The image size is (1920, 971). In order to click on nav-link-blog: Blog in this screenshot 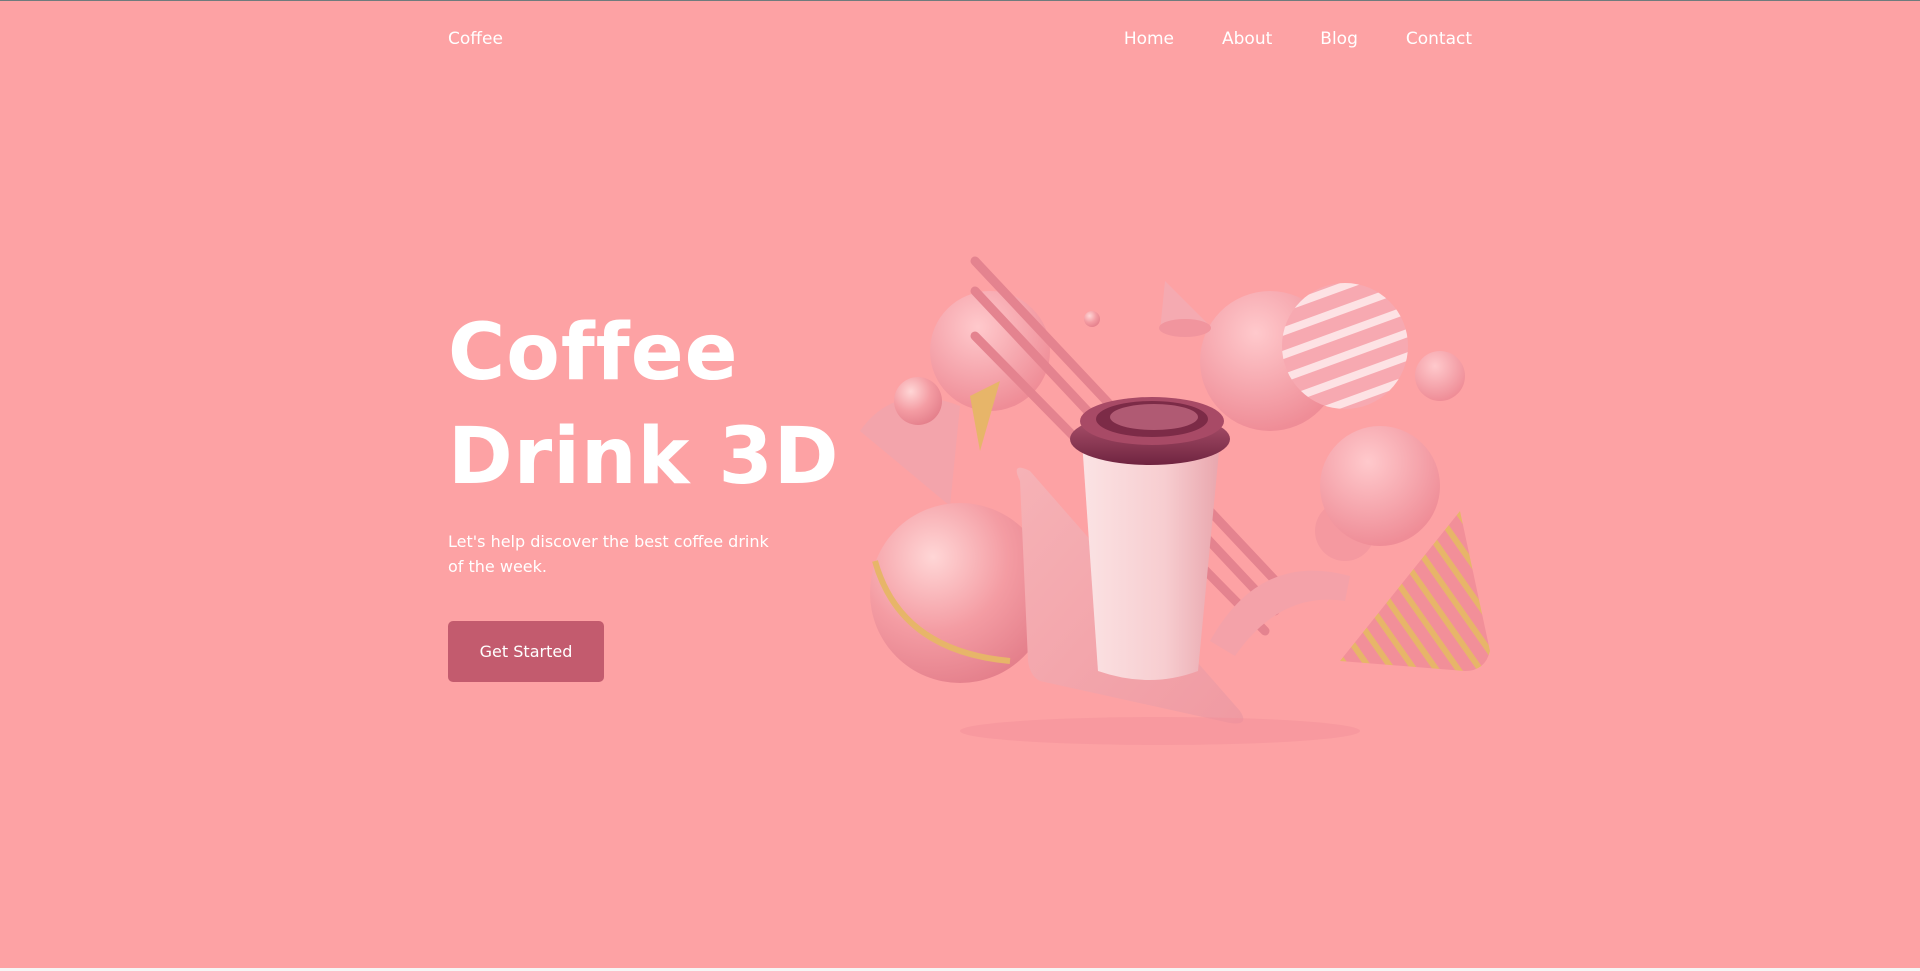, I will do `click(1339, 39)`.